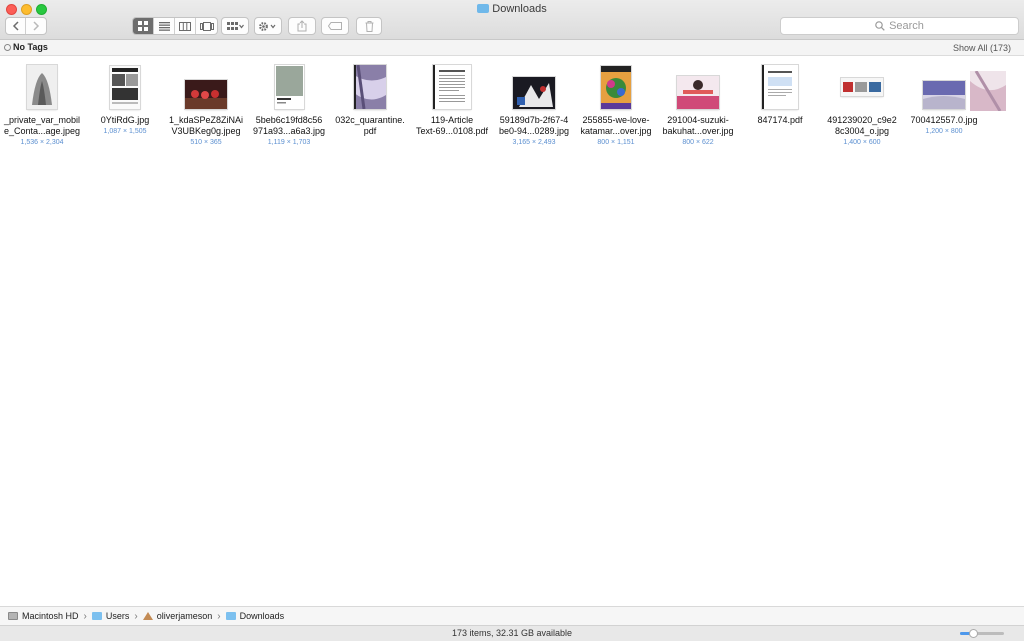 Image resolution: width=1024 pixels, height=641 pixels. I want to click on share-button, so click(302, 26).